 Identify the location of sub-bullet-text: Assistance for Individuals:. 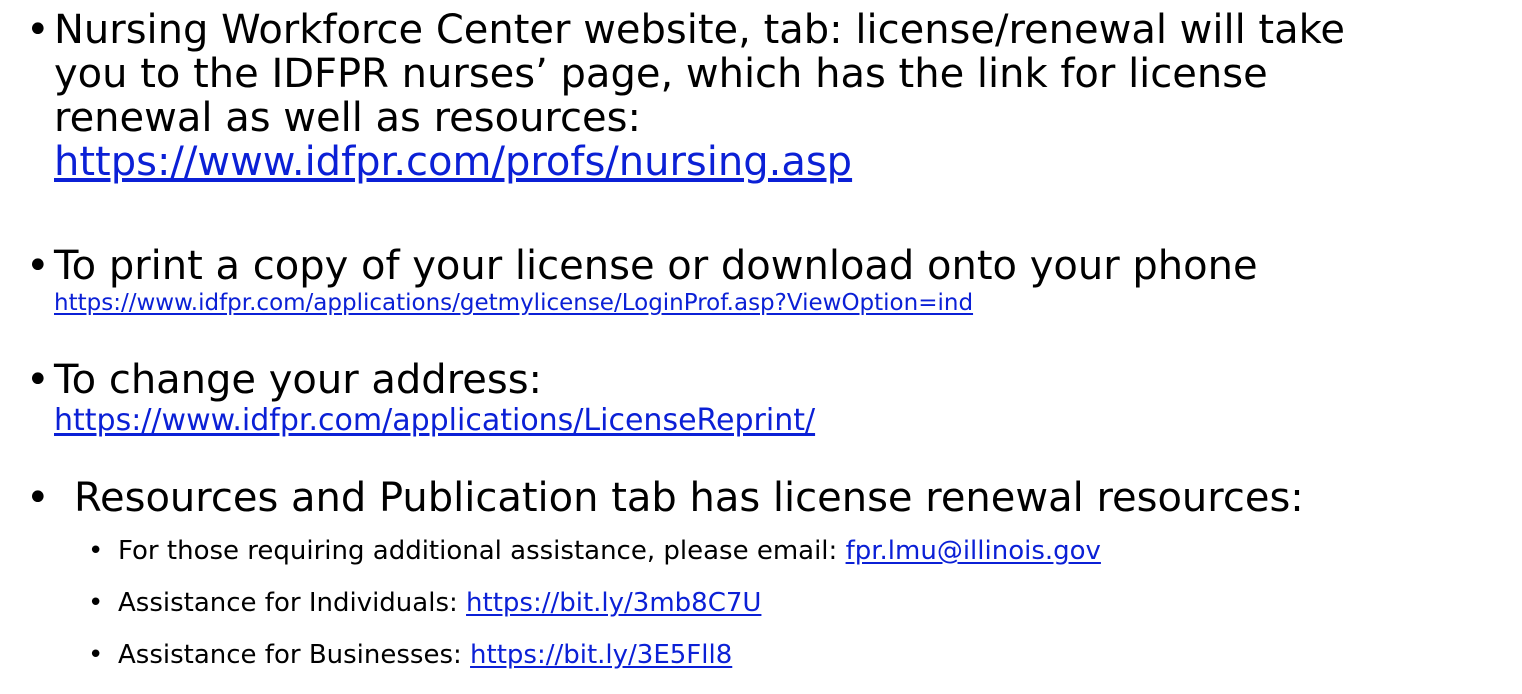
(292, 603).